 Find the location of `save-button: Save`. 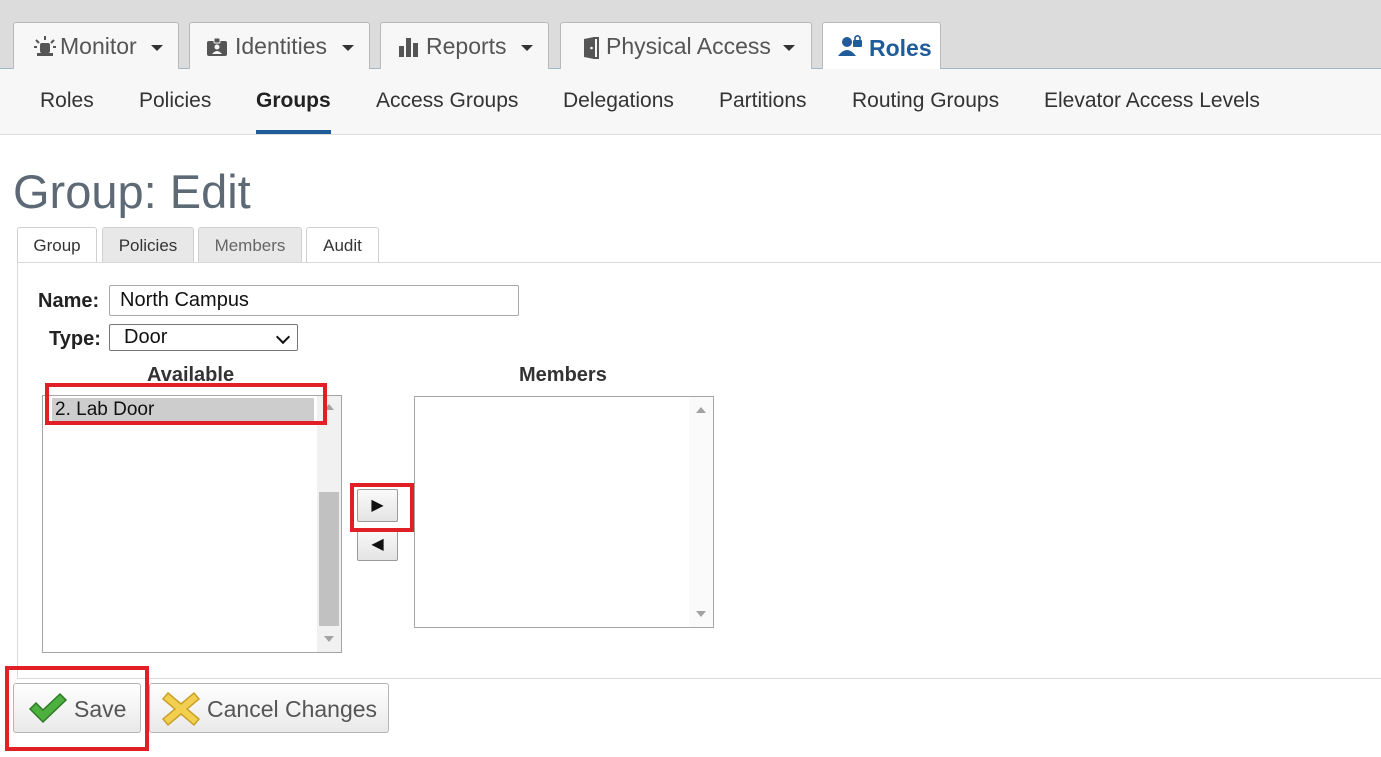

save-button: Save is located at coordinates (77, 708).